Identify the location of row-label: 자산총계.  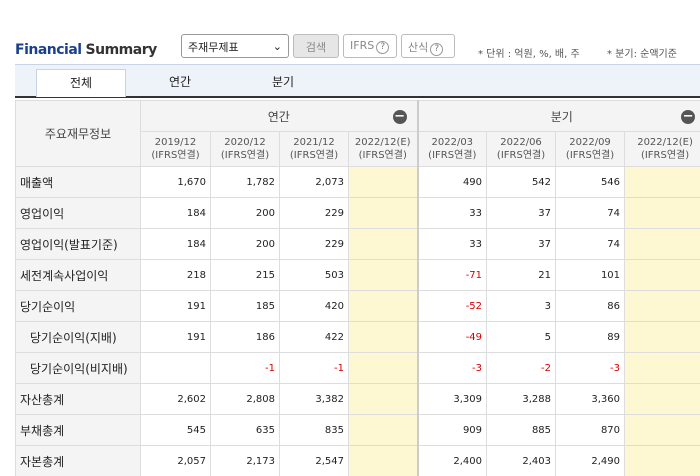
(78, 399).